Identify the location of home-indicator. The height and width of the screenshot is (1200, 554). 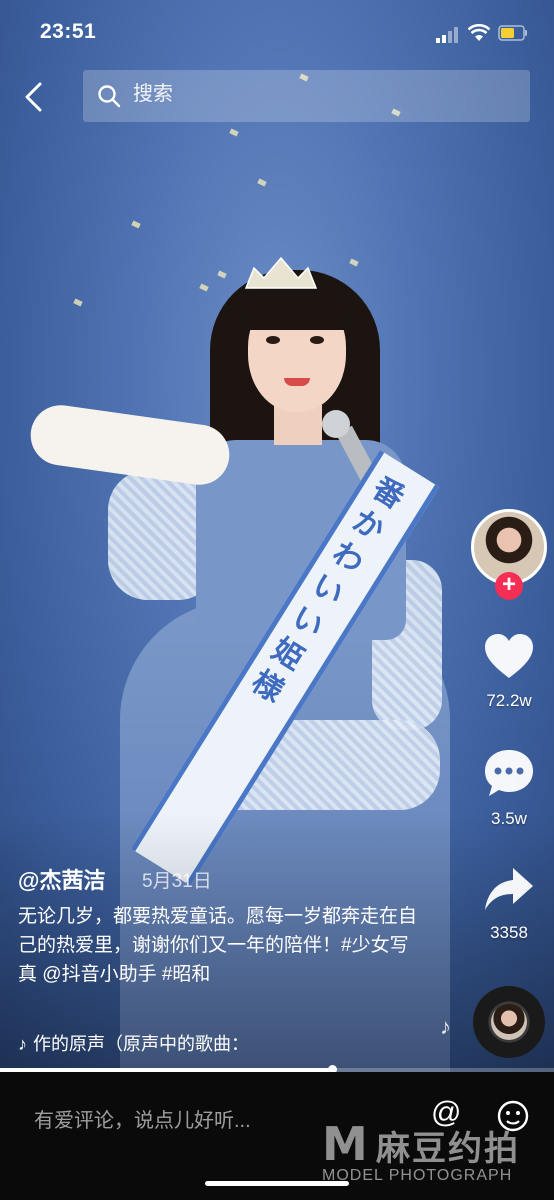
(277, 1183).